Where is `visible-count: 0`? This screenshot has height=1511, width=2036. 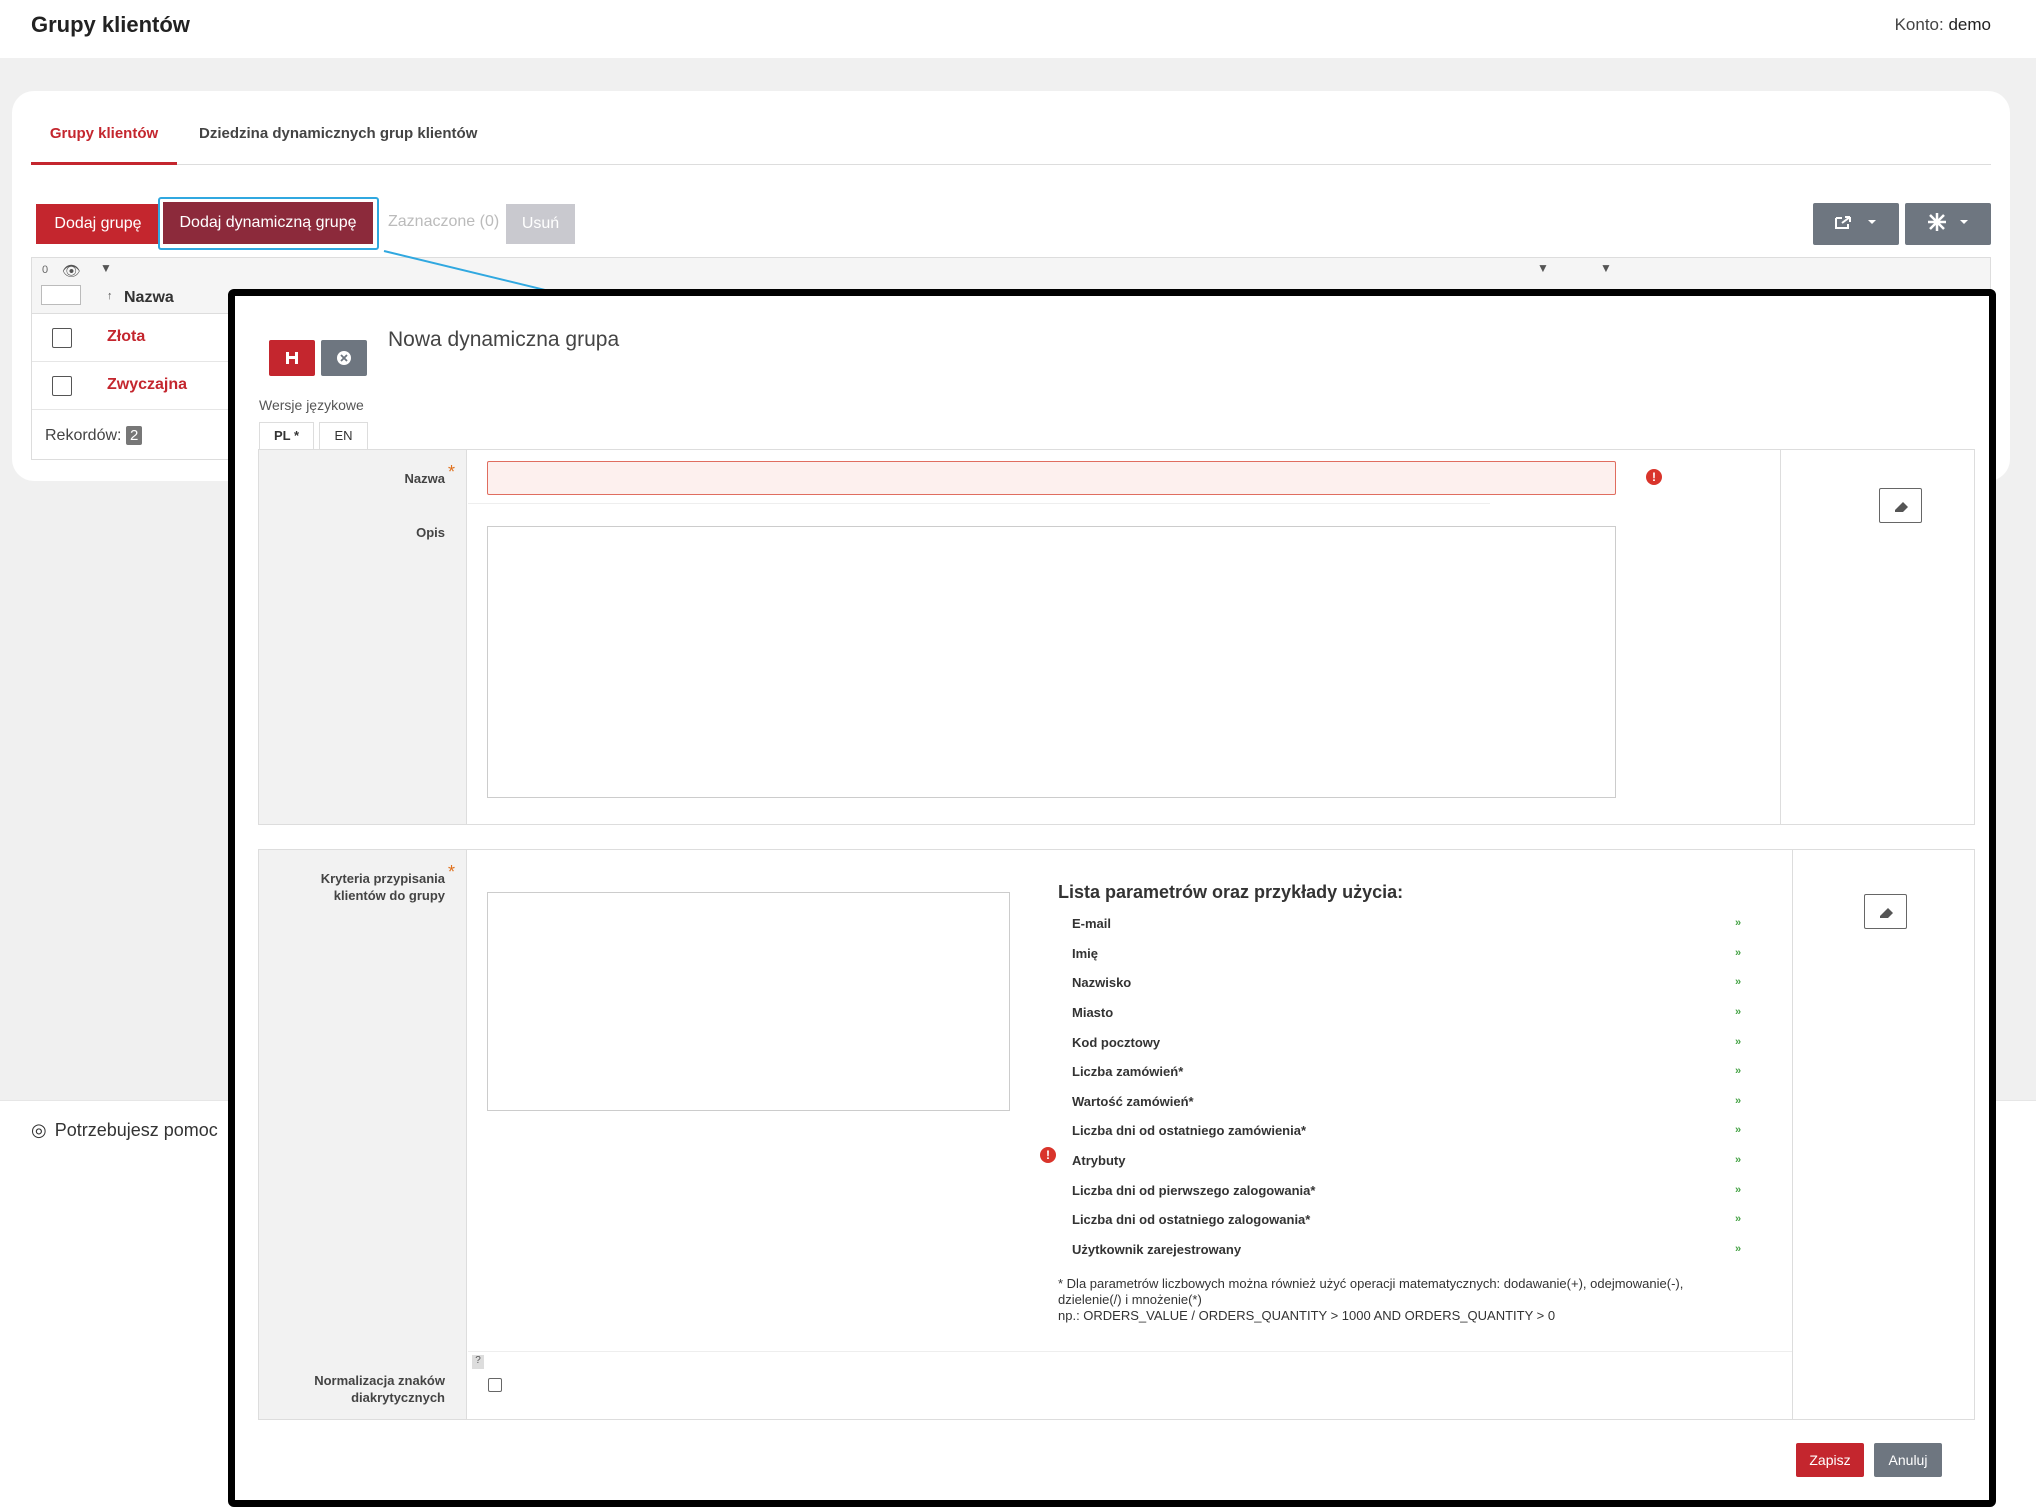
visible-count: 0 is located at coordinates (45, 270).